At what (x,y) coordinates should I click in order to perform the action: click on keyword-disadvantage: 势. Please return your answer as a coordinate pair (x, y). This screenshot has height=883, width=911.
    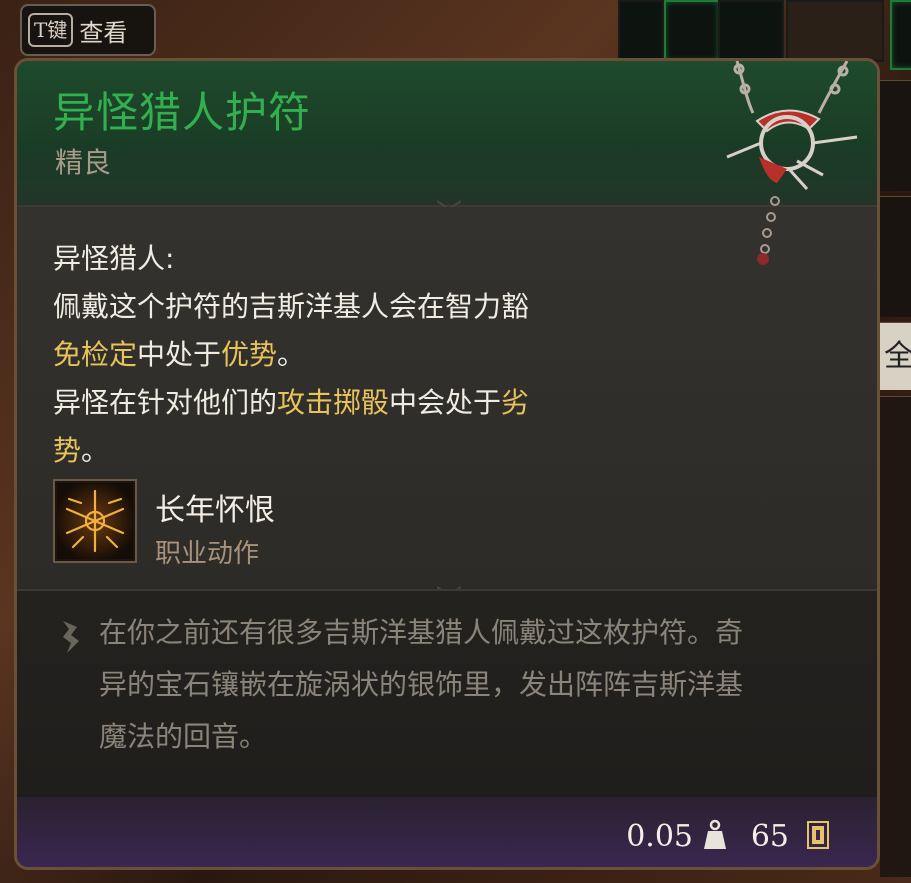
    Looking at the image, I should click on (67, 450).